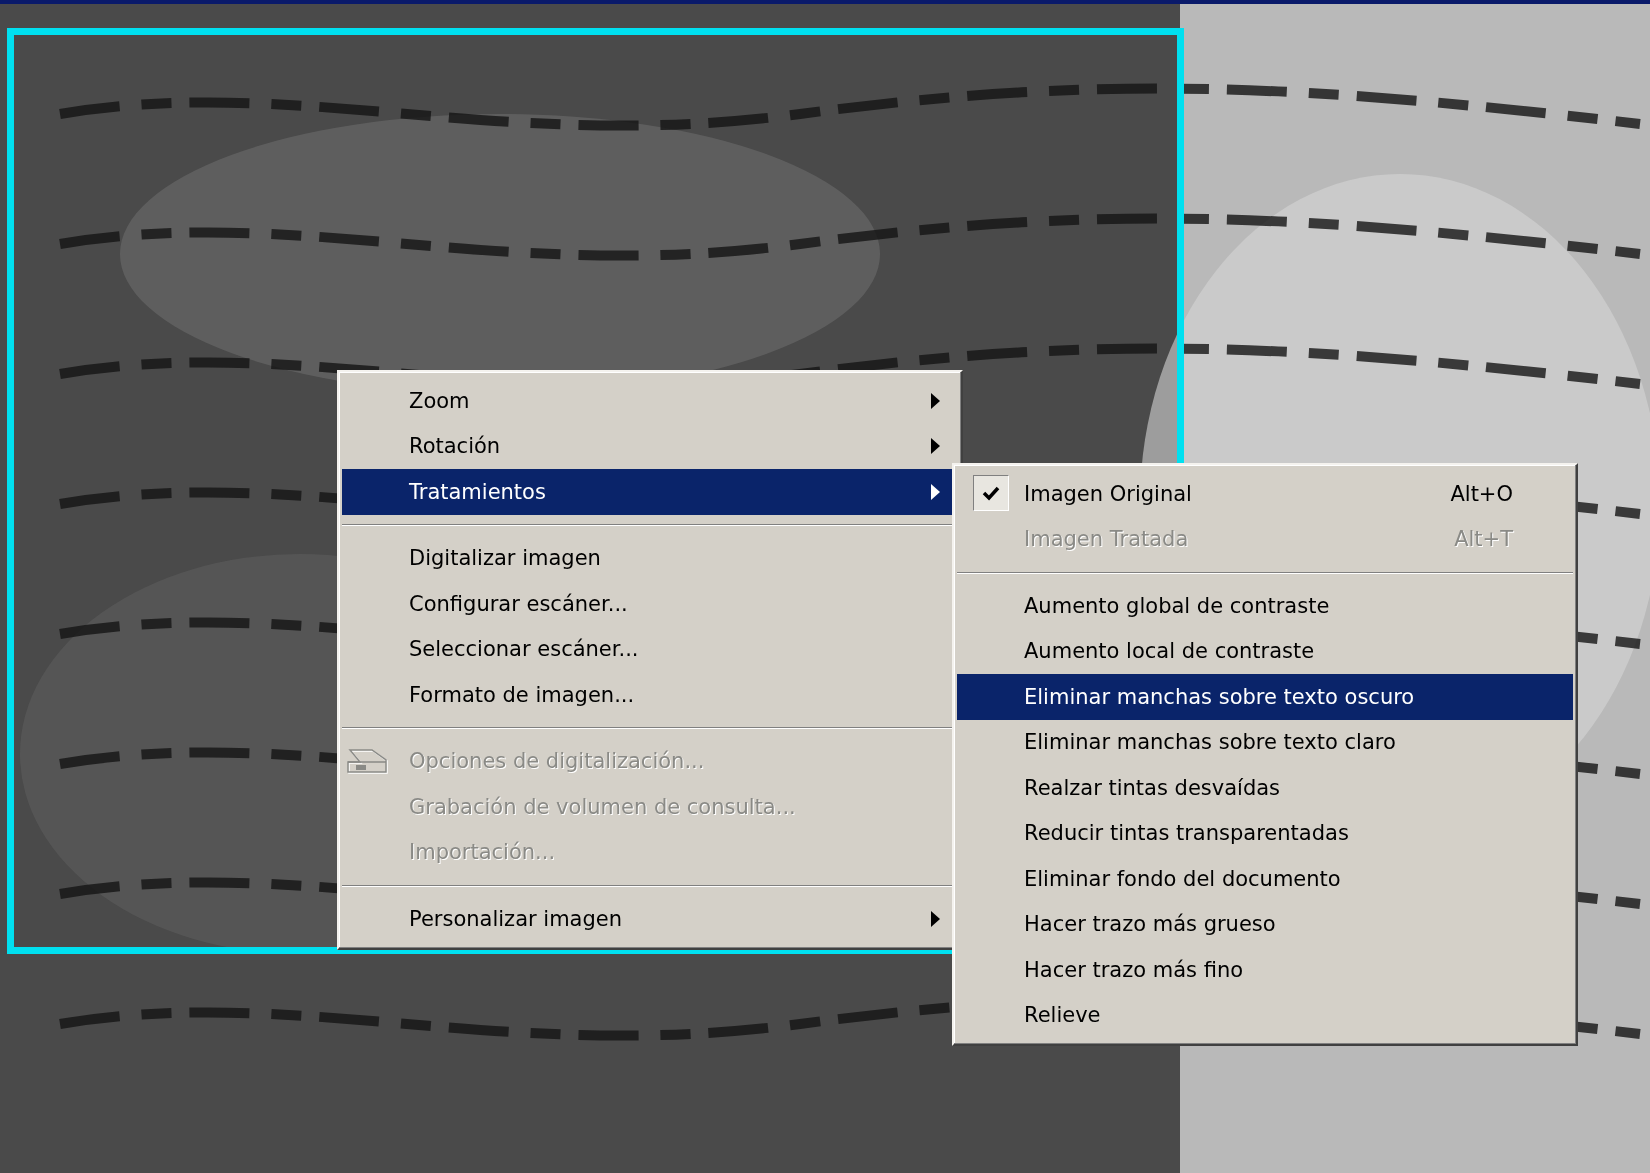 The width and height of the screenshot is (1650, 1173). What do you see at coordinates (1265, 697) in the screenshot?
I see `menu-item: Eliminar manchas sobre texto oscuro` at bounding box center [1265, 697].